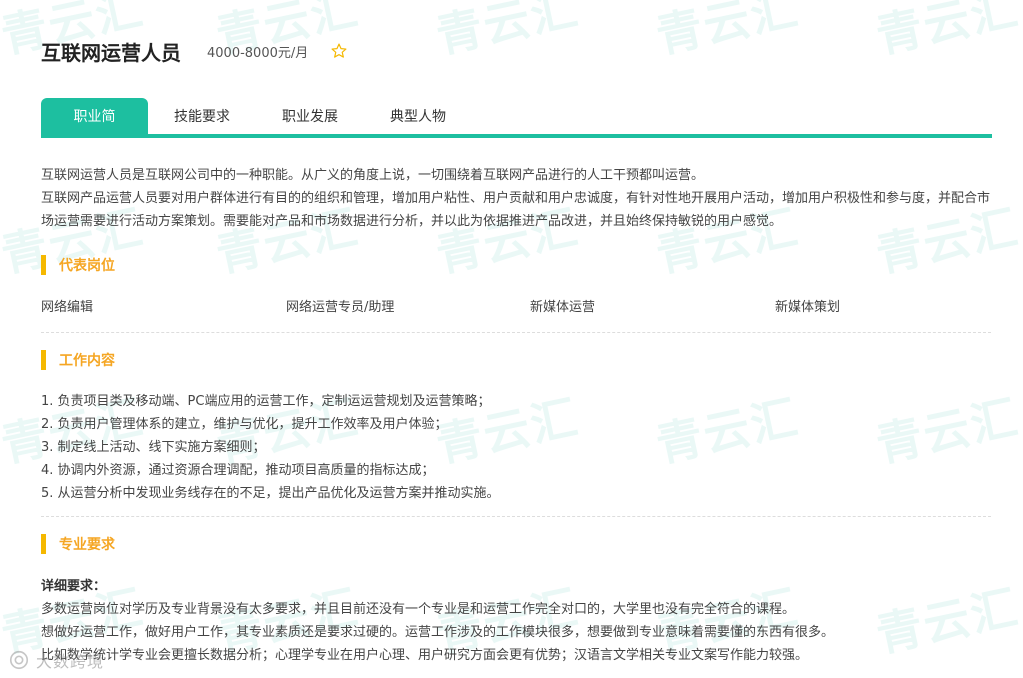 The width and height of the screenshot is (1023, 678). What do you see at coordinates (87, 361) in the screenshot?
I see `section-title: 工作内容` at bounding box center [87, 361].